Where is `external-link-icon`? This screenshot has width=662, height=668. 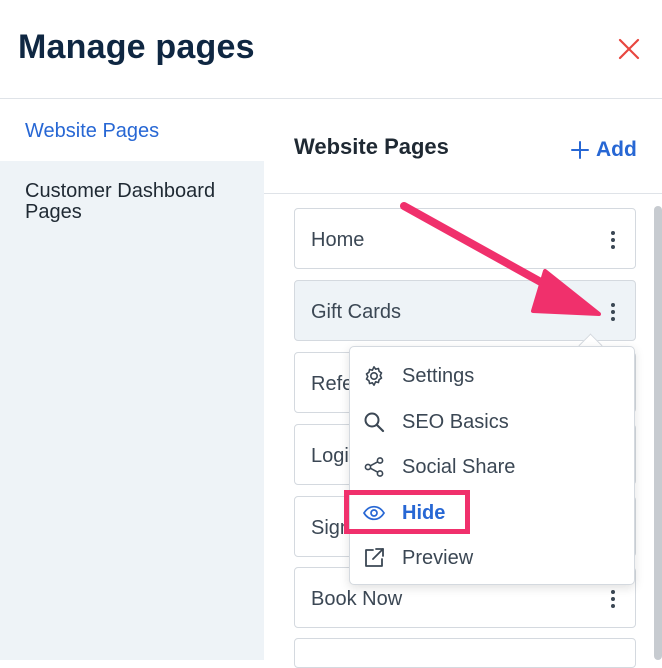 external-link-icon is located at coordinates (374, 557).